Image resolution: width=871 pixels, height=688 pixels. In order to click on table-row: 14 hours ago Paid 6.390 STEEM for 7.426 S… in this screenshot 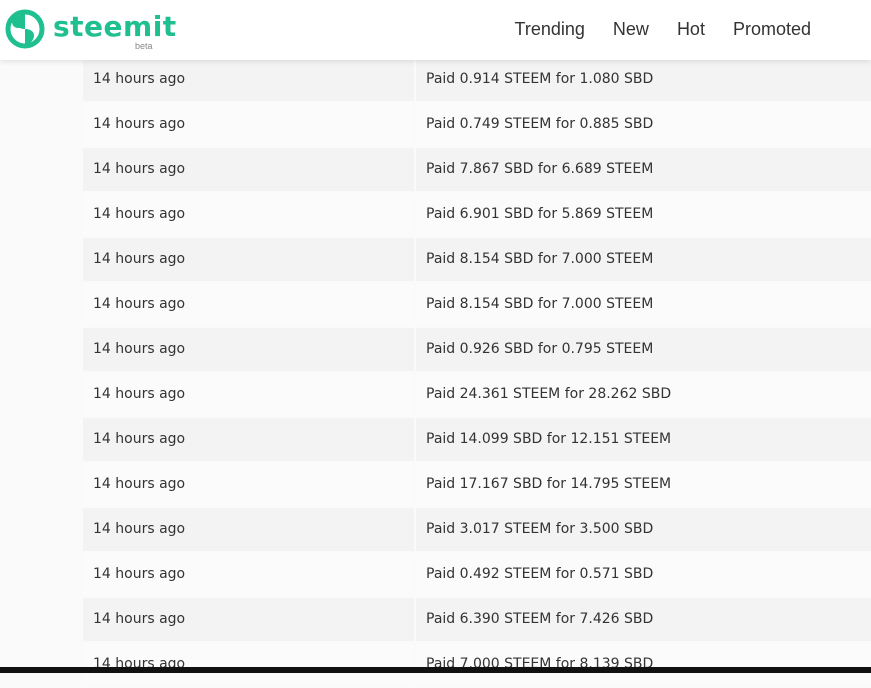, I will do `click(477, 620)`.